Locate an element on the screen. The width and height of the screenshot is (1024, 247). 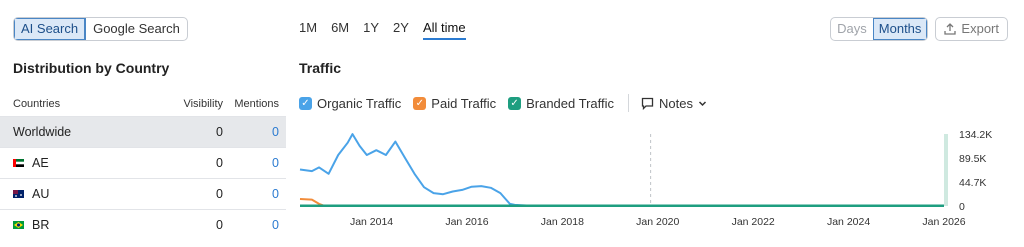
x-tick-label: Jan 2024 is located at coordinates (848, 221).